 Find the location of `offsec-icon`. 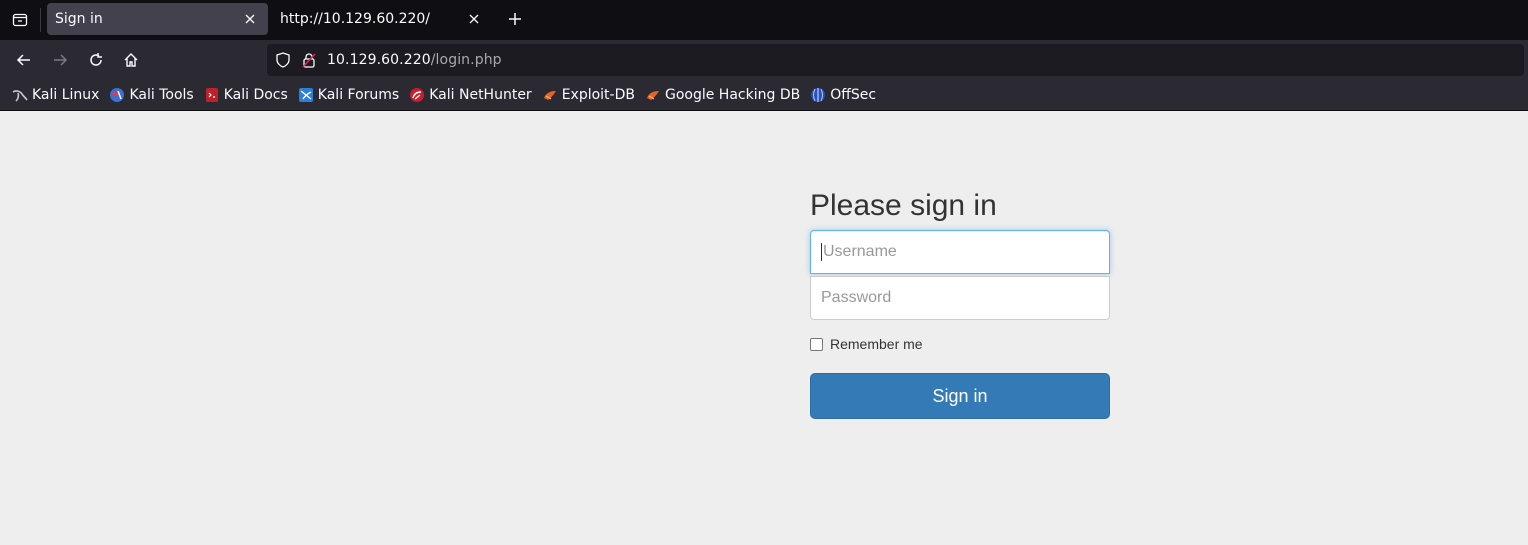

offsec-icon is located at coordinates (818, 95).